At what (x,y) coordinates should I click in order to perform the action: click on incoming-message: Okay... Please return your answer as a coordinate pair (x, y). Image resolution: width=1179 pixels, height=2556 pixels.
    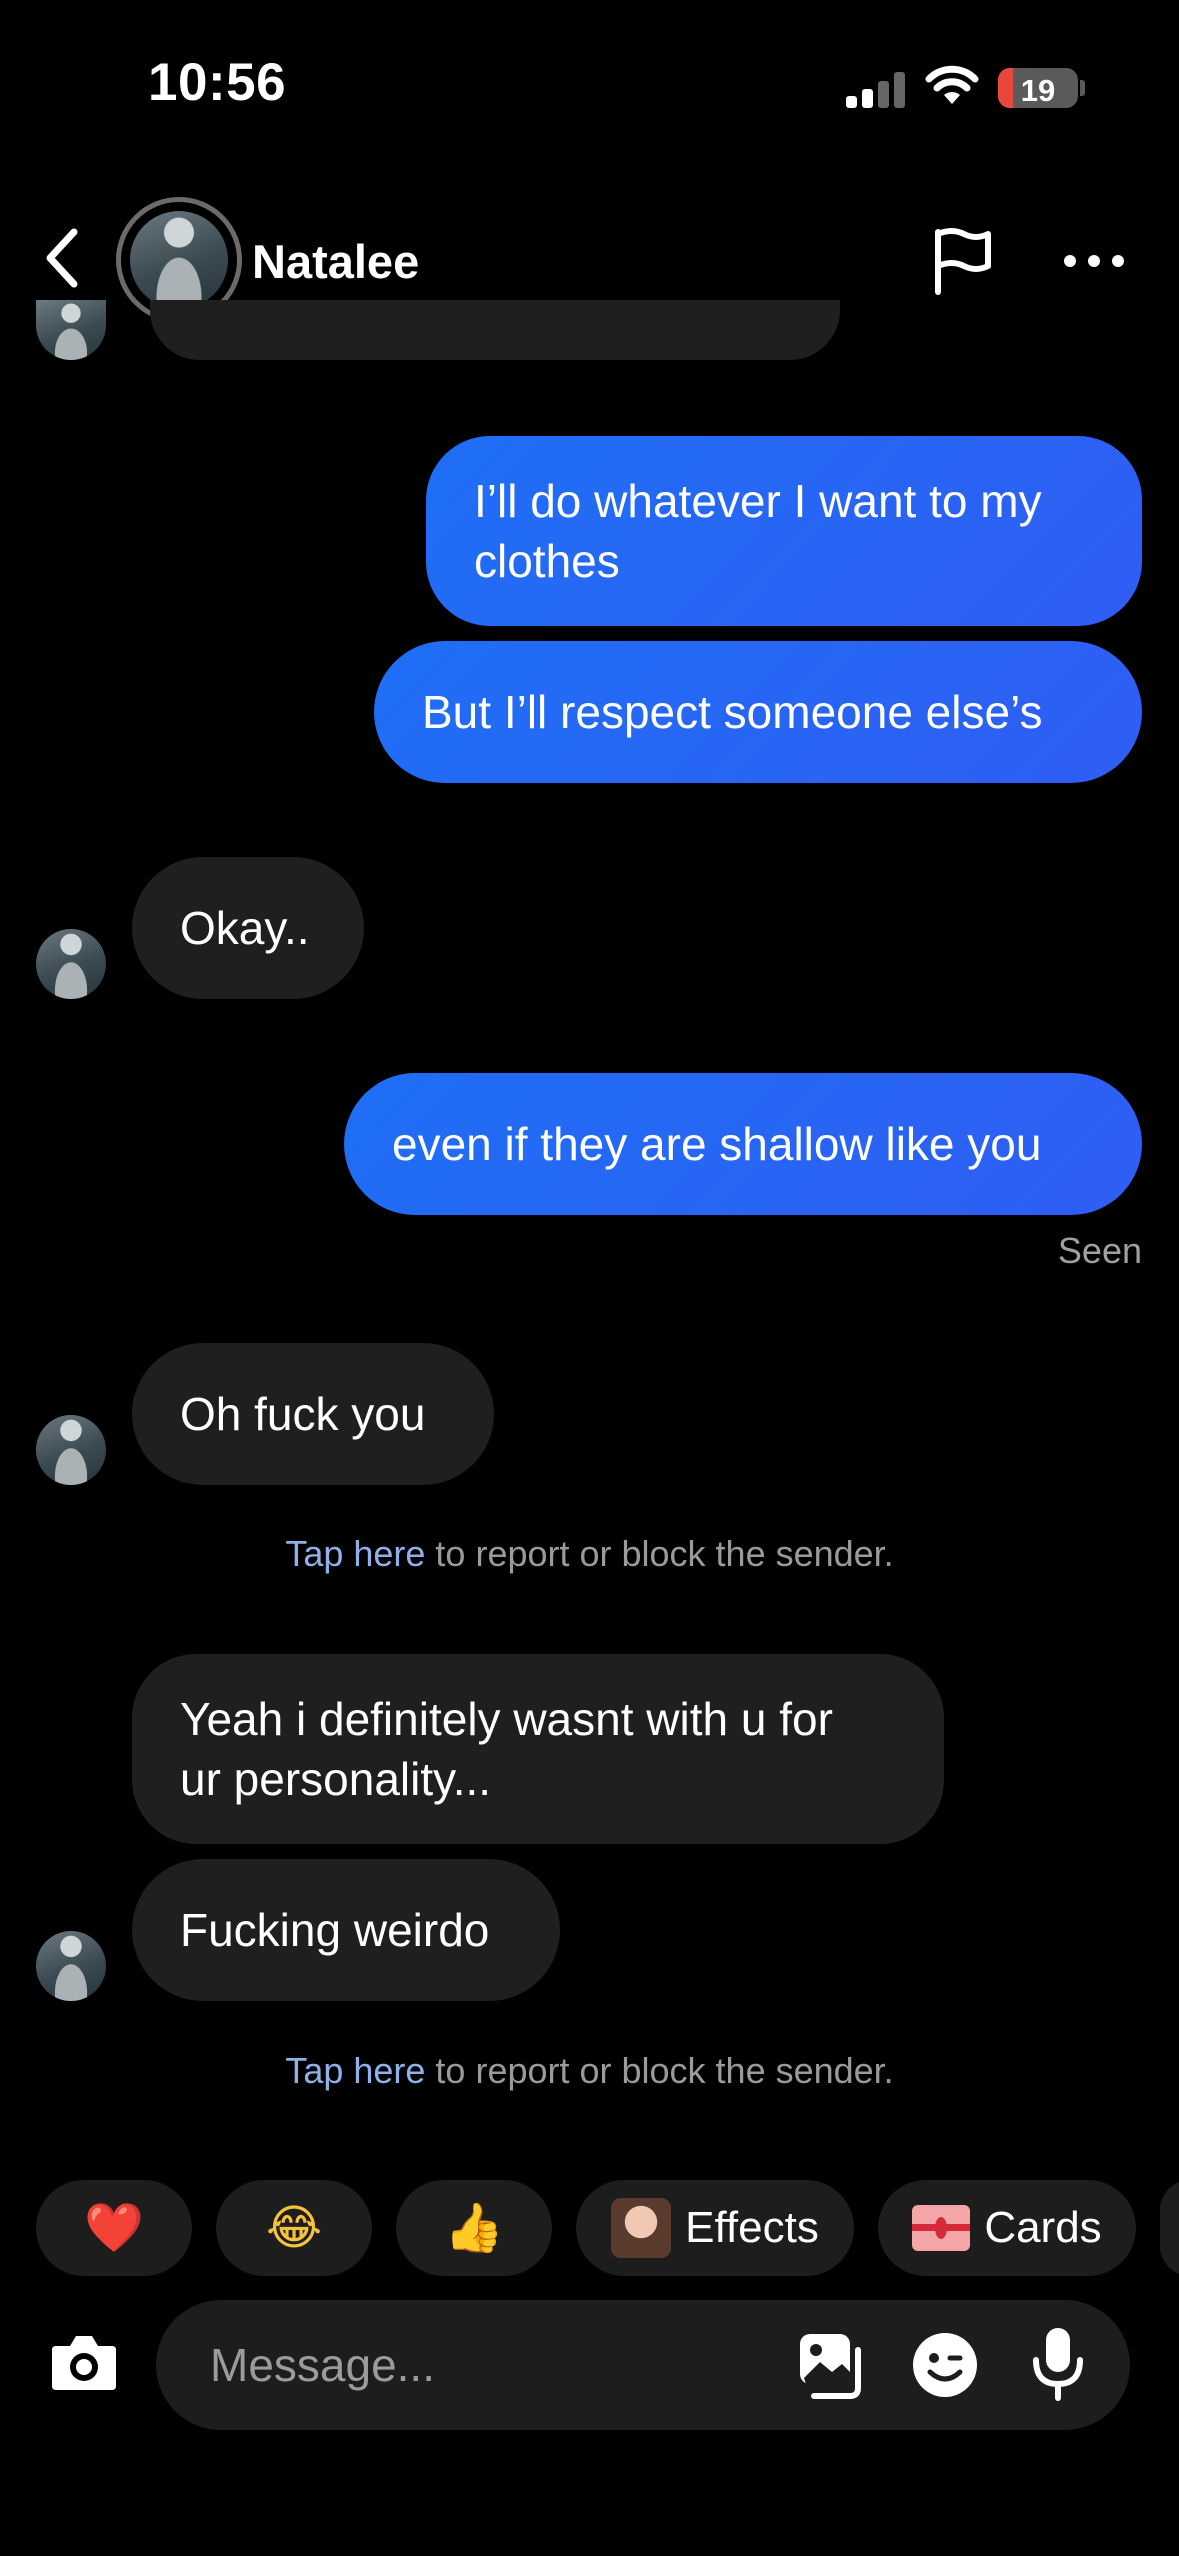
    Looking at the image, I should click on (248, 928).